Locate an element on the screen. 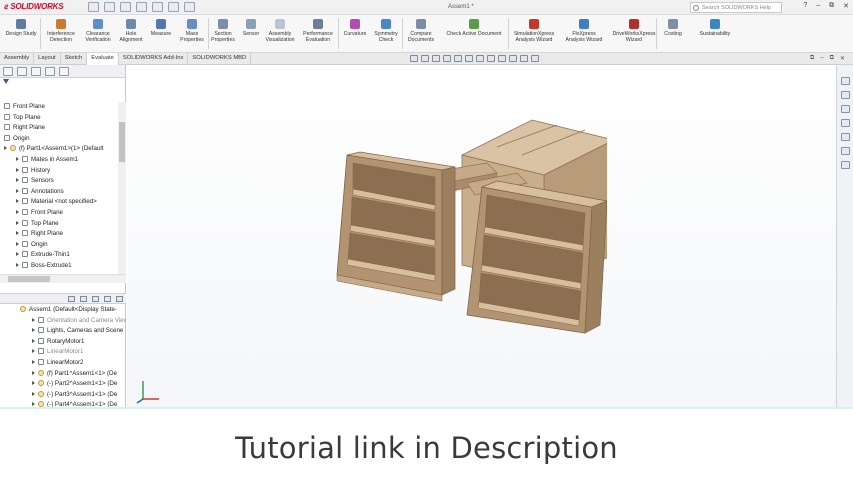 Image resolution: width=853 pixels, height=480 pixels. filter-animation-icon is located at coordinates (71, 299).